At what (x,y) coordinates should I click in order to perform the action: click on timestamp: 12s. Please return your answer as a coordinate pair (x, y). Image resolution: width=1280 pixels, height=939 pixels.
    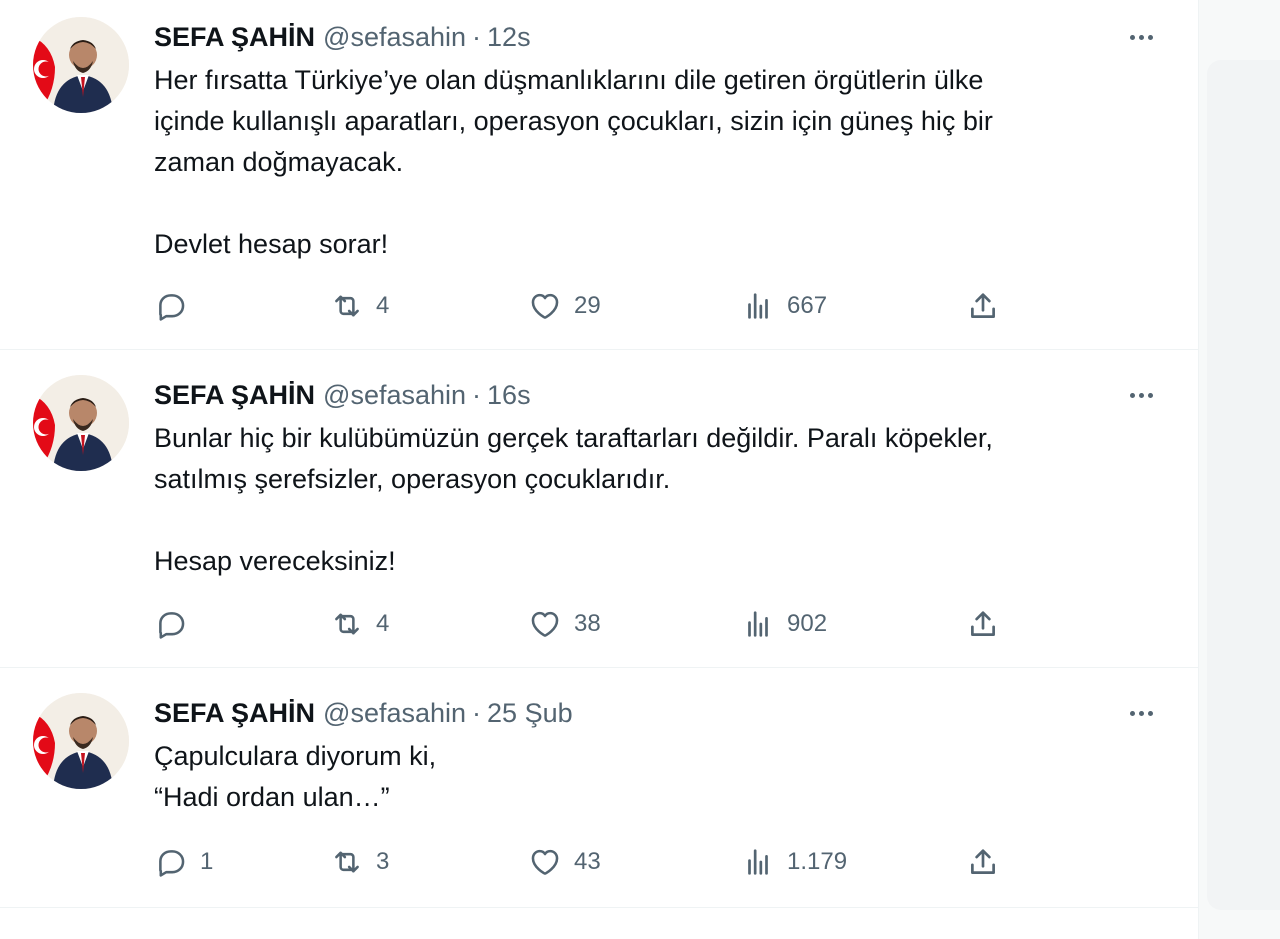
    Looking at the image, I should click on (509, 37).